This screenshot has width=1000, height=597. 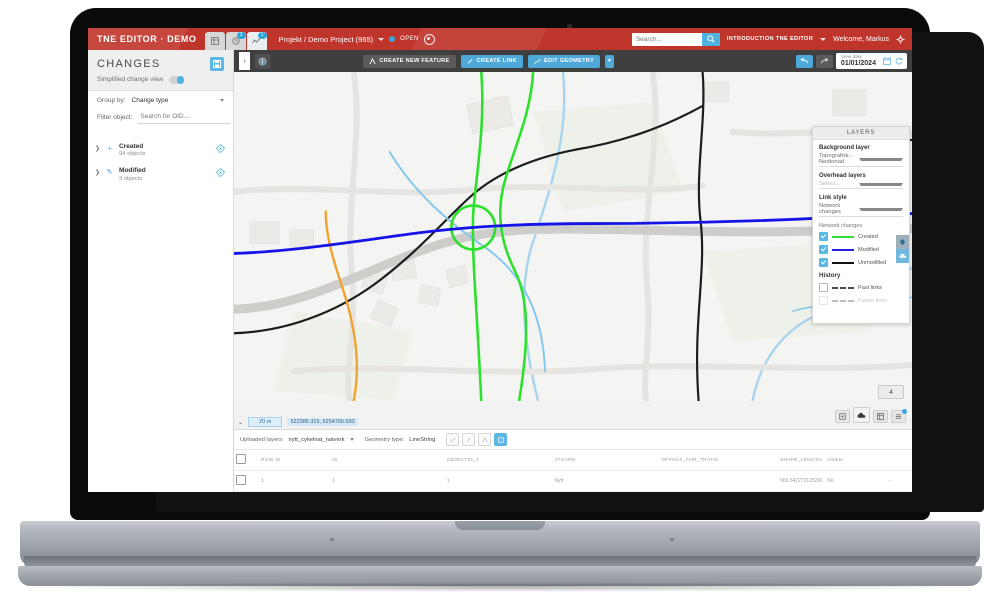 I want to click on legend-item-unmodified: Unmodified, so click(x=861, y=262).